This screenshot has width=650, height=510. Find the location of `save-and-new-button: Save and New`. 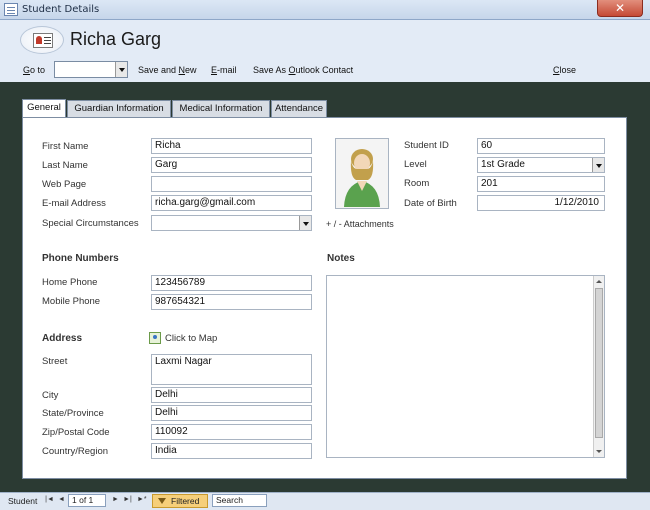

save-and-new-button: Save and New is located at coordinates (167, 70).